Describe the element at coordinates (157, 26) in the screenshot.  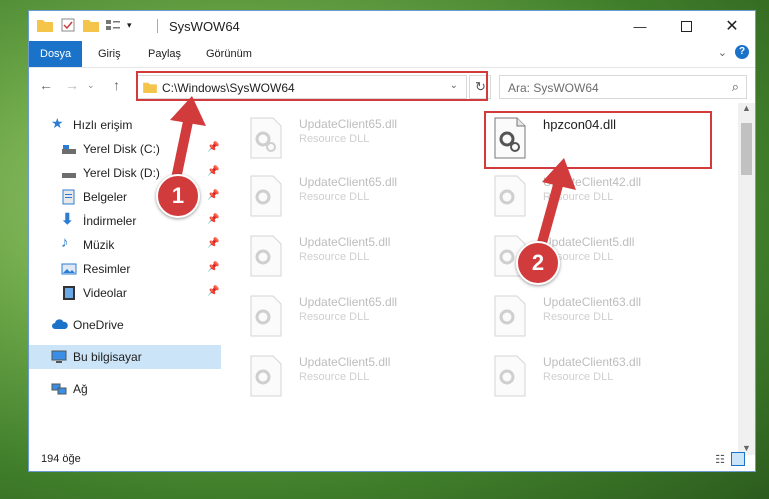
I see `divider` at that location.